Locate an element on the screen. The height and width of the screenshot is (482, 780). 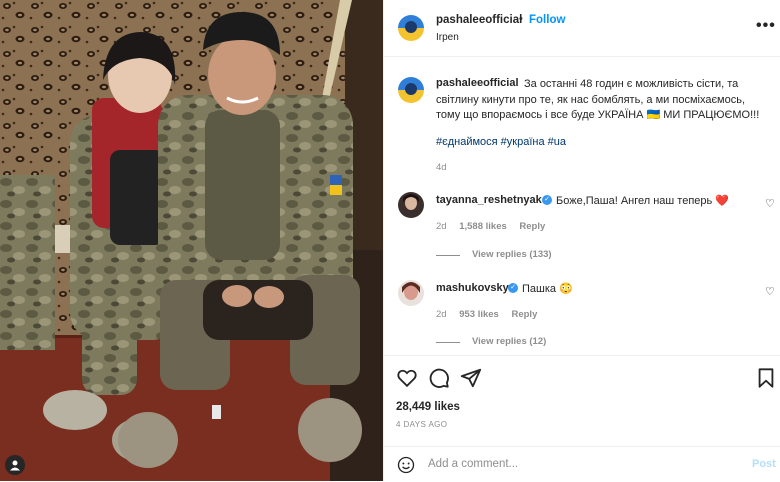
post-comment-button: Post is located at coordinates (764, 464).